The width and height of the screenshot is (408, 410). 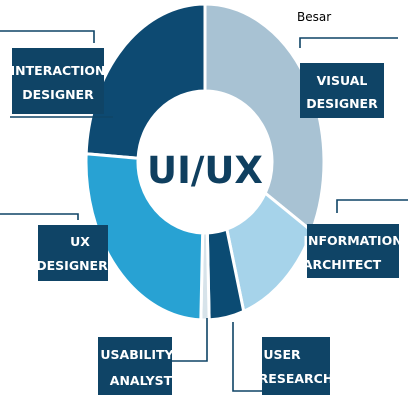 I want to click on label-information-architect: INFORMATION ARCHITECT, so click(x=353, y=251).